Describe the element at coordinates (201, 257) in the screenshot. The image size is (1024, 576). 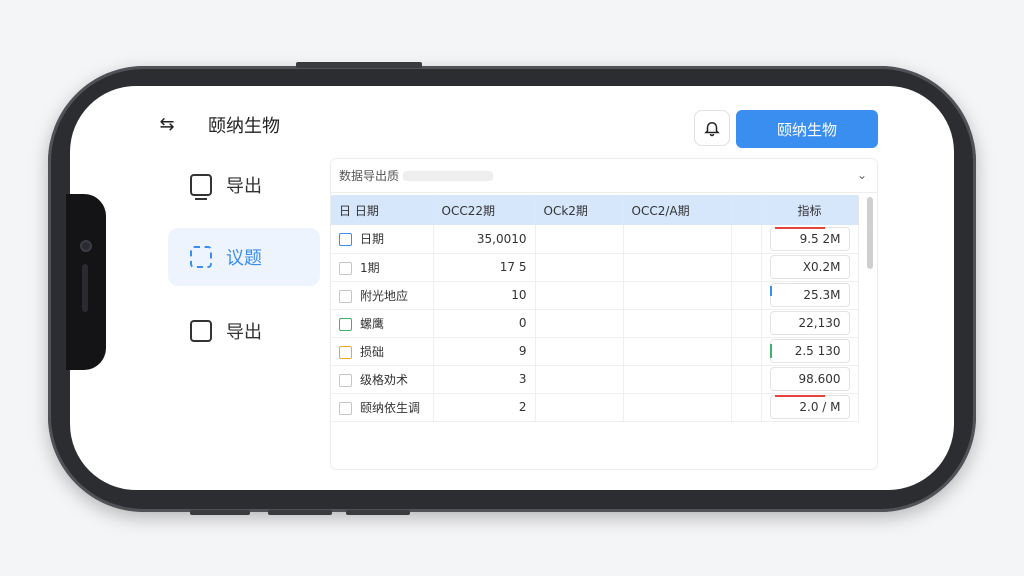
I see `document-check-icon` at that location.